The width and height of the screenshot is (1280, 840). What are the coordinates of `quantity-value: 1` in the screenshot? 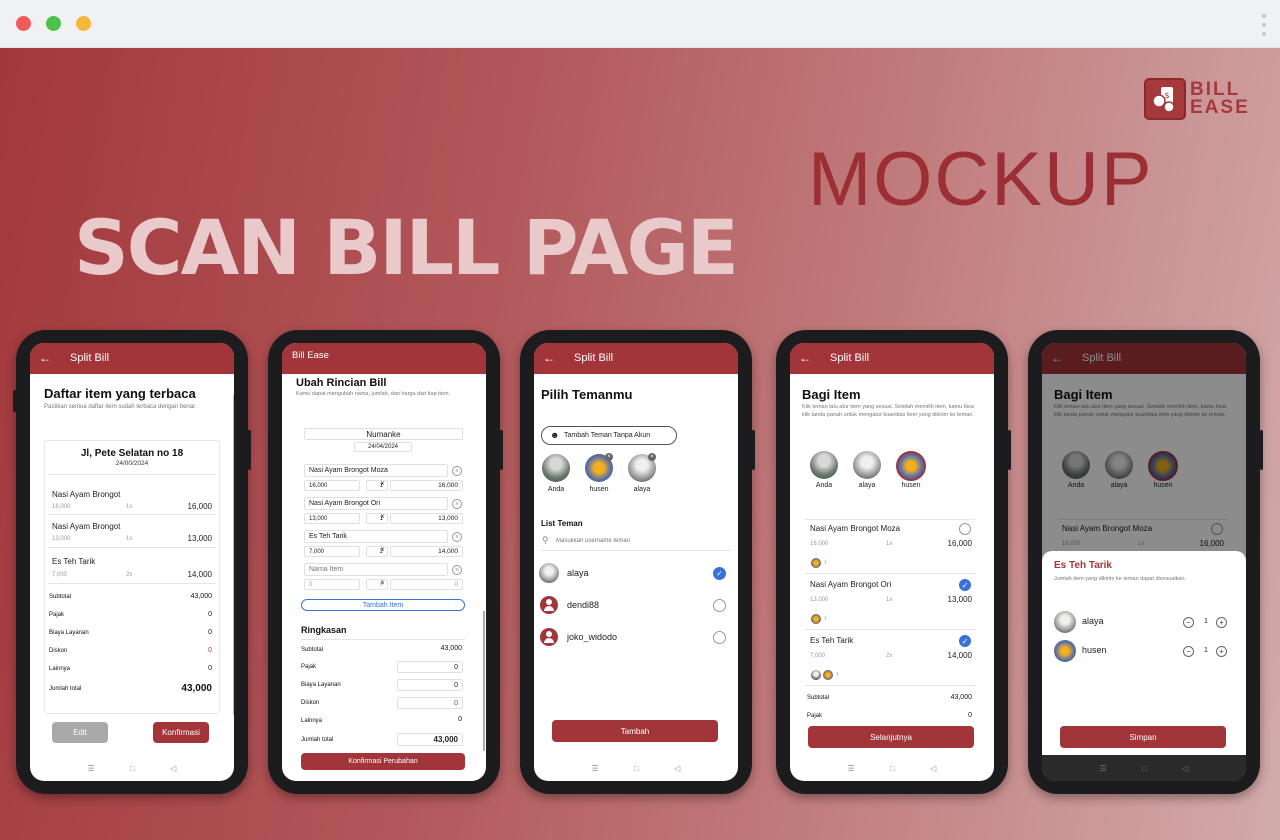 It's located at (1206, 650).